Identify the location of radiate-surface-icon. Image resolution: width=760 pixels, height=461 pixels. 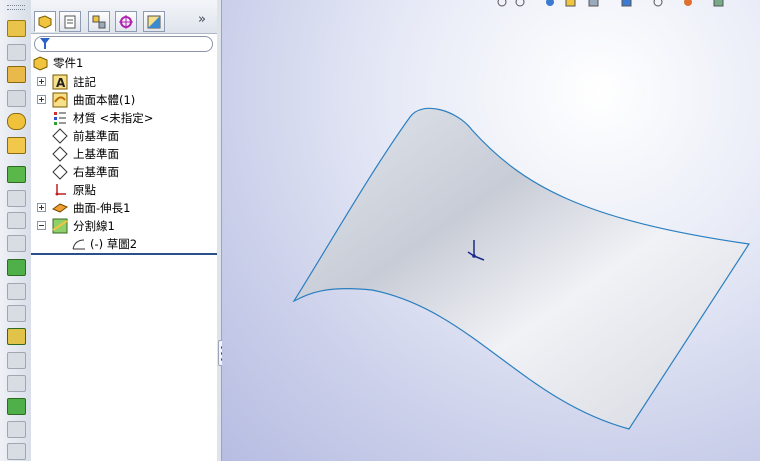
(16, 243).